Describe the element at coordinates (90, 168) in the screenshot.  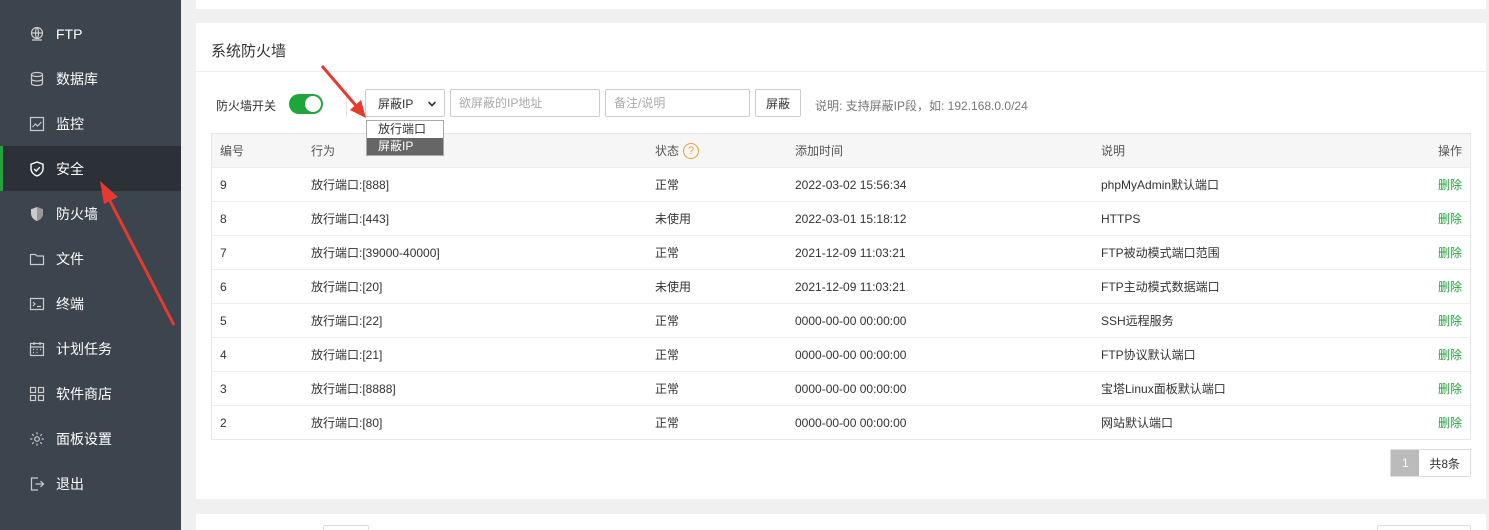
I see `sidebar-item-security: 安全` at that location.